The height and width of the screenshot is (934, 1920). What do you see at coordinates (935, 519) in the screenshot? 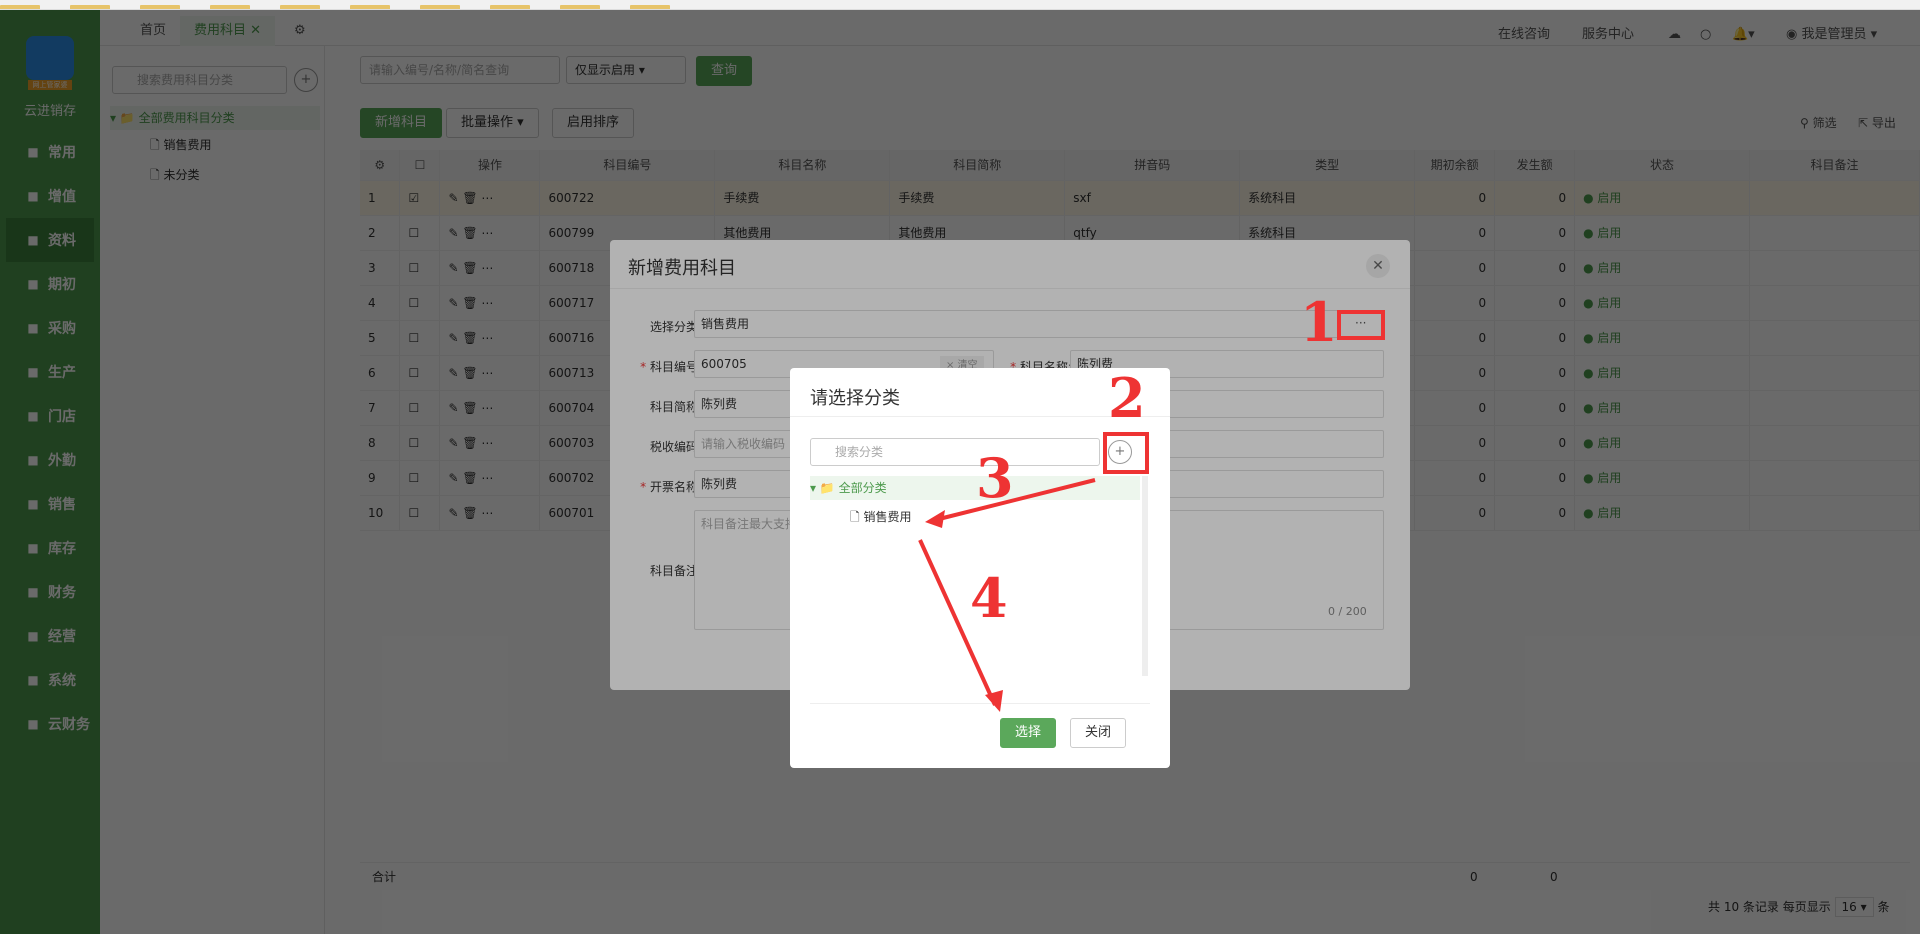
I see `arrow-3-head` at bounding box center [935, 519].